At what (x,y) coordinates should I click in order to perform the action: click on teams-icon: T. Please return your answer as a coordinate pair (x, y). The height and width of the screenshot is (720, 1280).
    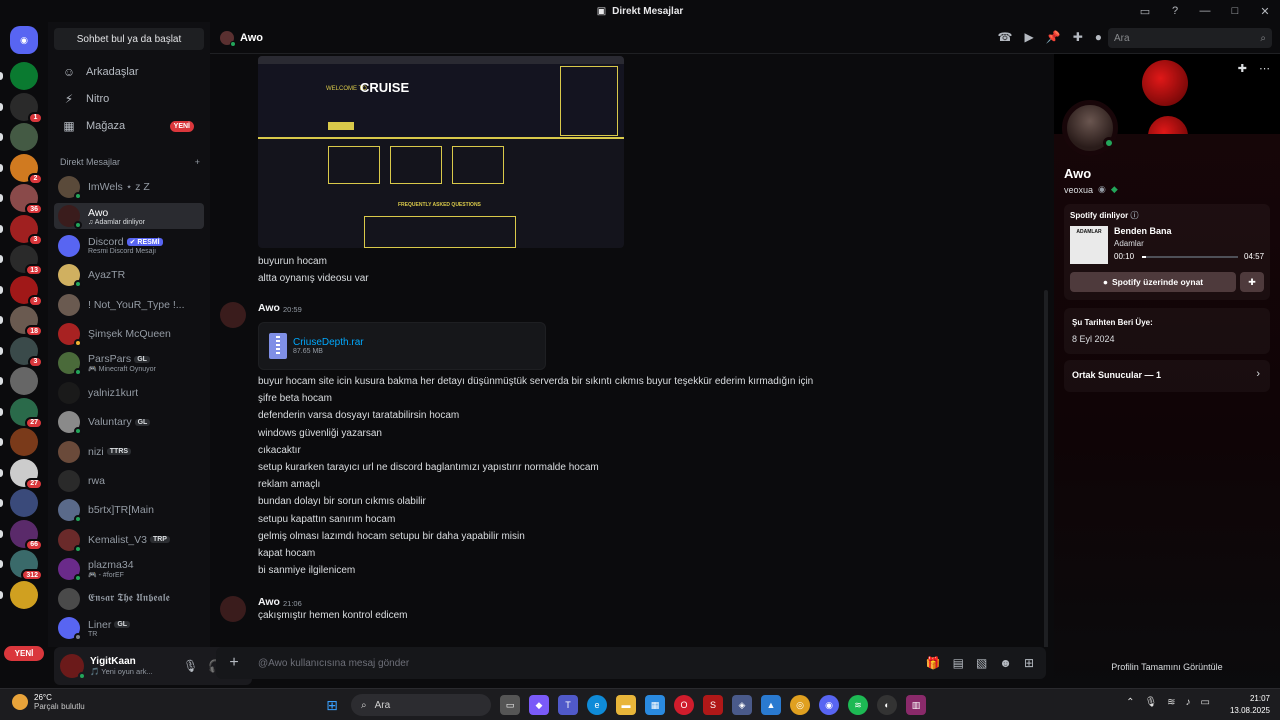
    Looking at the image, I should click on (568, 705).